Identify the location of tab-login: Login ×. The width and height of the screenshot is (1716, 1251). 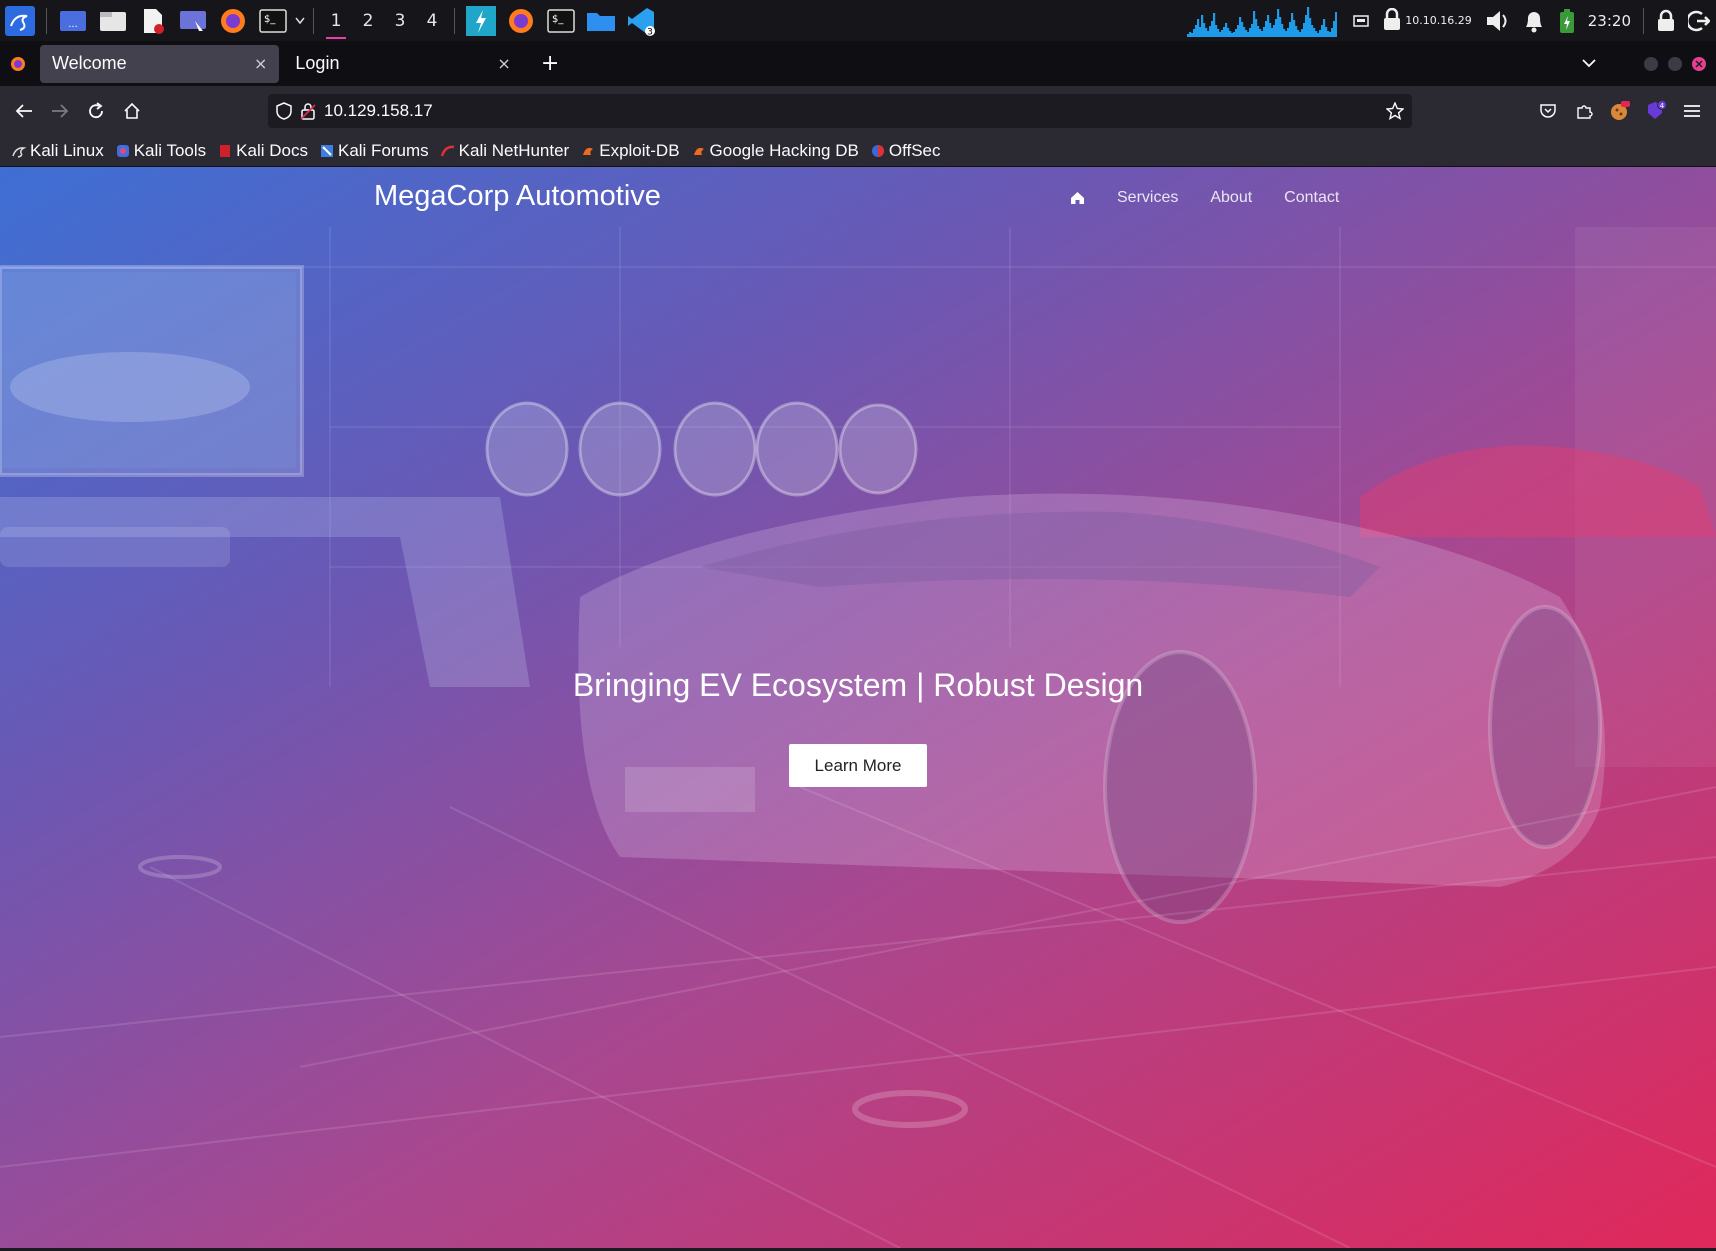
(402, 64).